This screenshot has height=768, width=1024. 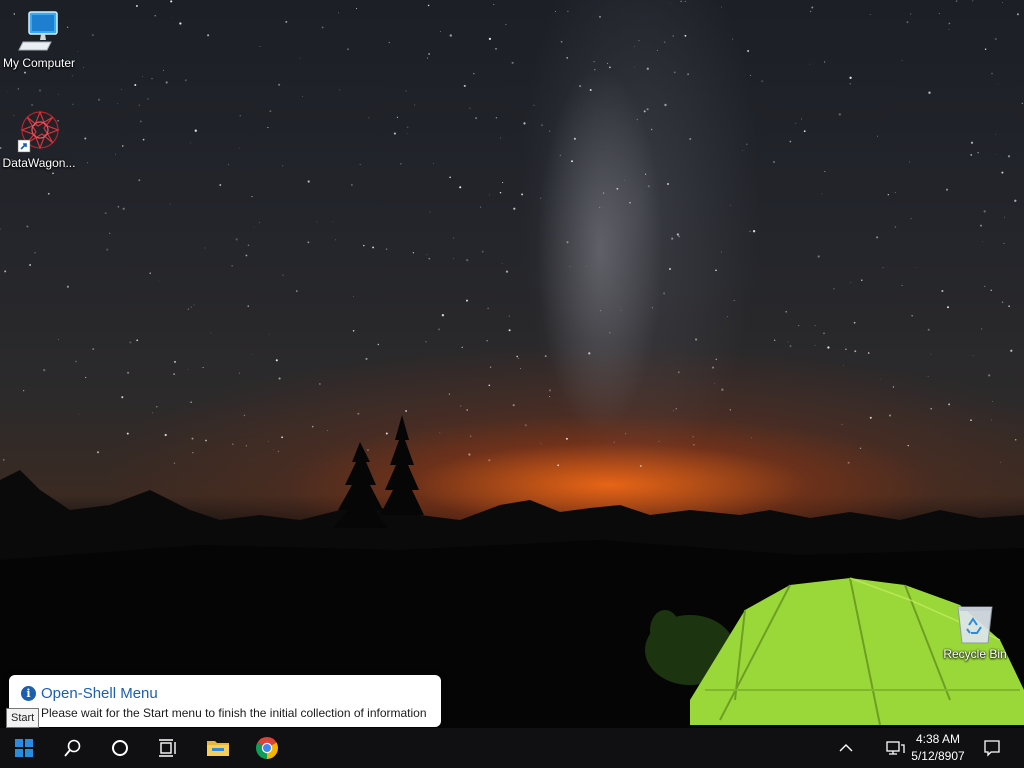 I want to click on cortana-circle-icon, so click(x=120, y=748).